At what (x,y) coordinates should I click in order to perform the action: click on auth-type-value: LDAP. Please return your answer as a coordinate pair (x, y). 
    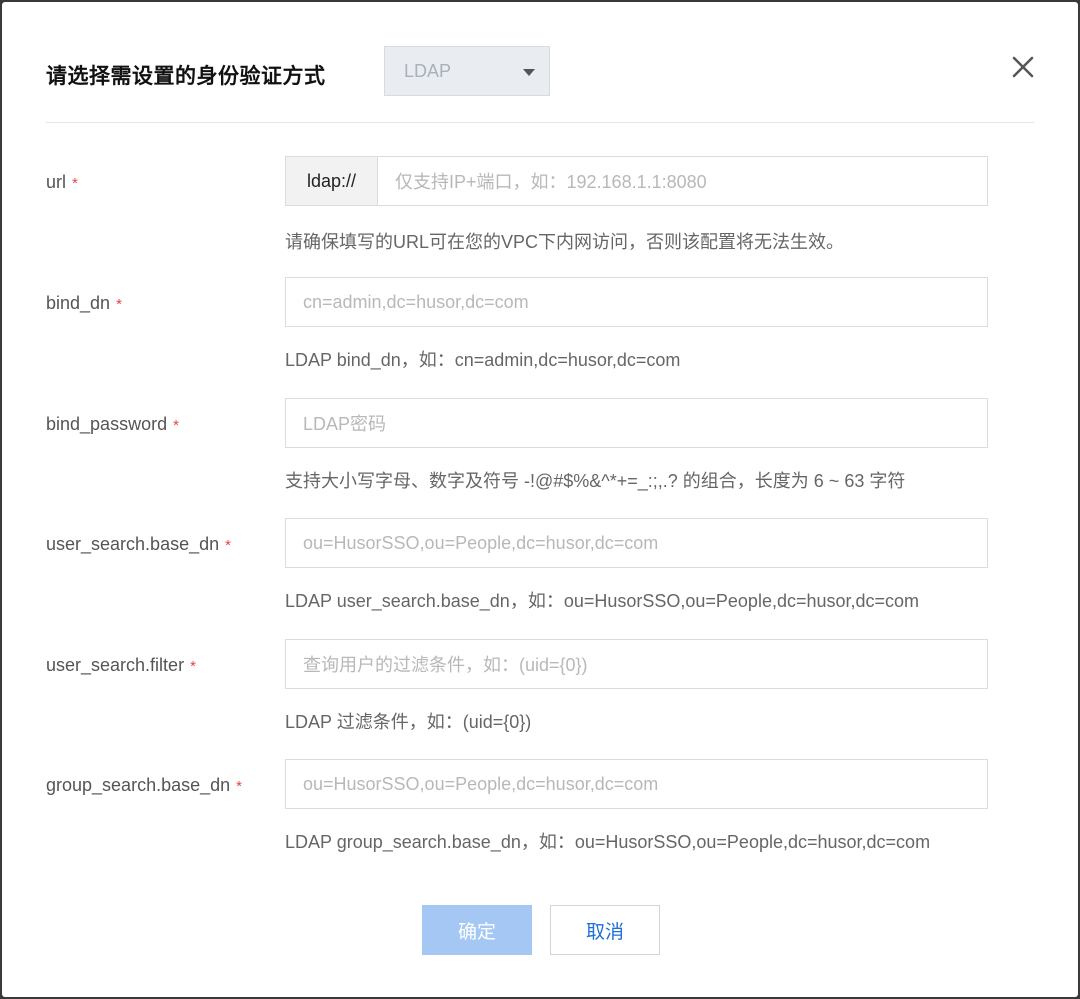
    Looking at the image, I should click on (428, 71).